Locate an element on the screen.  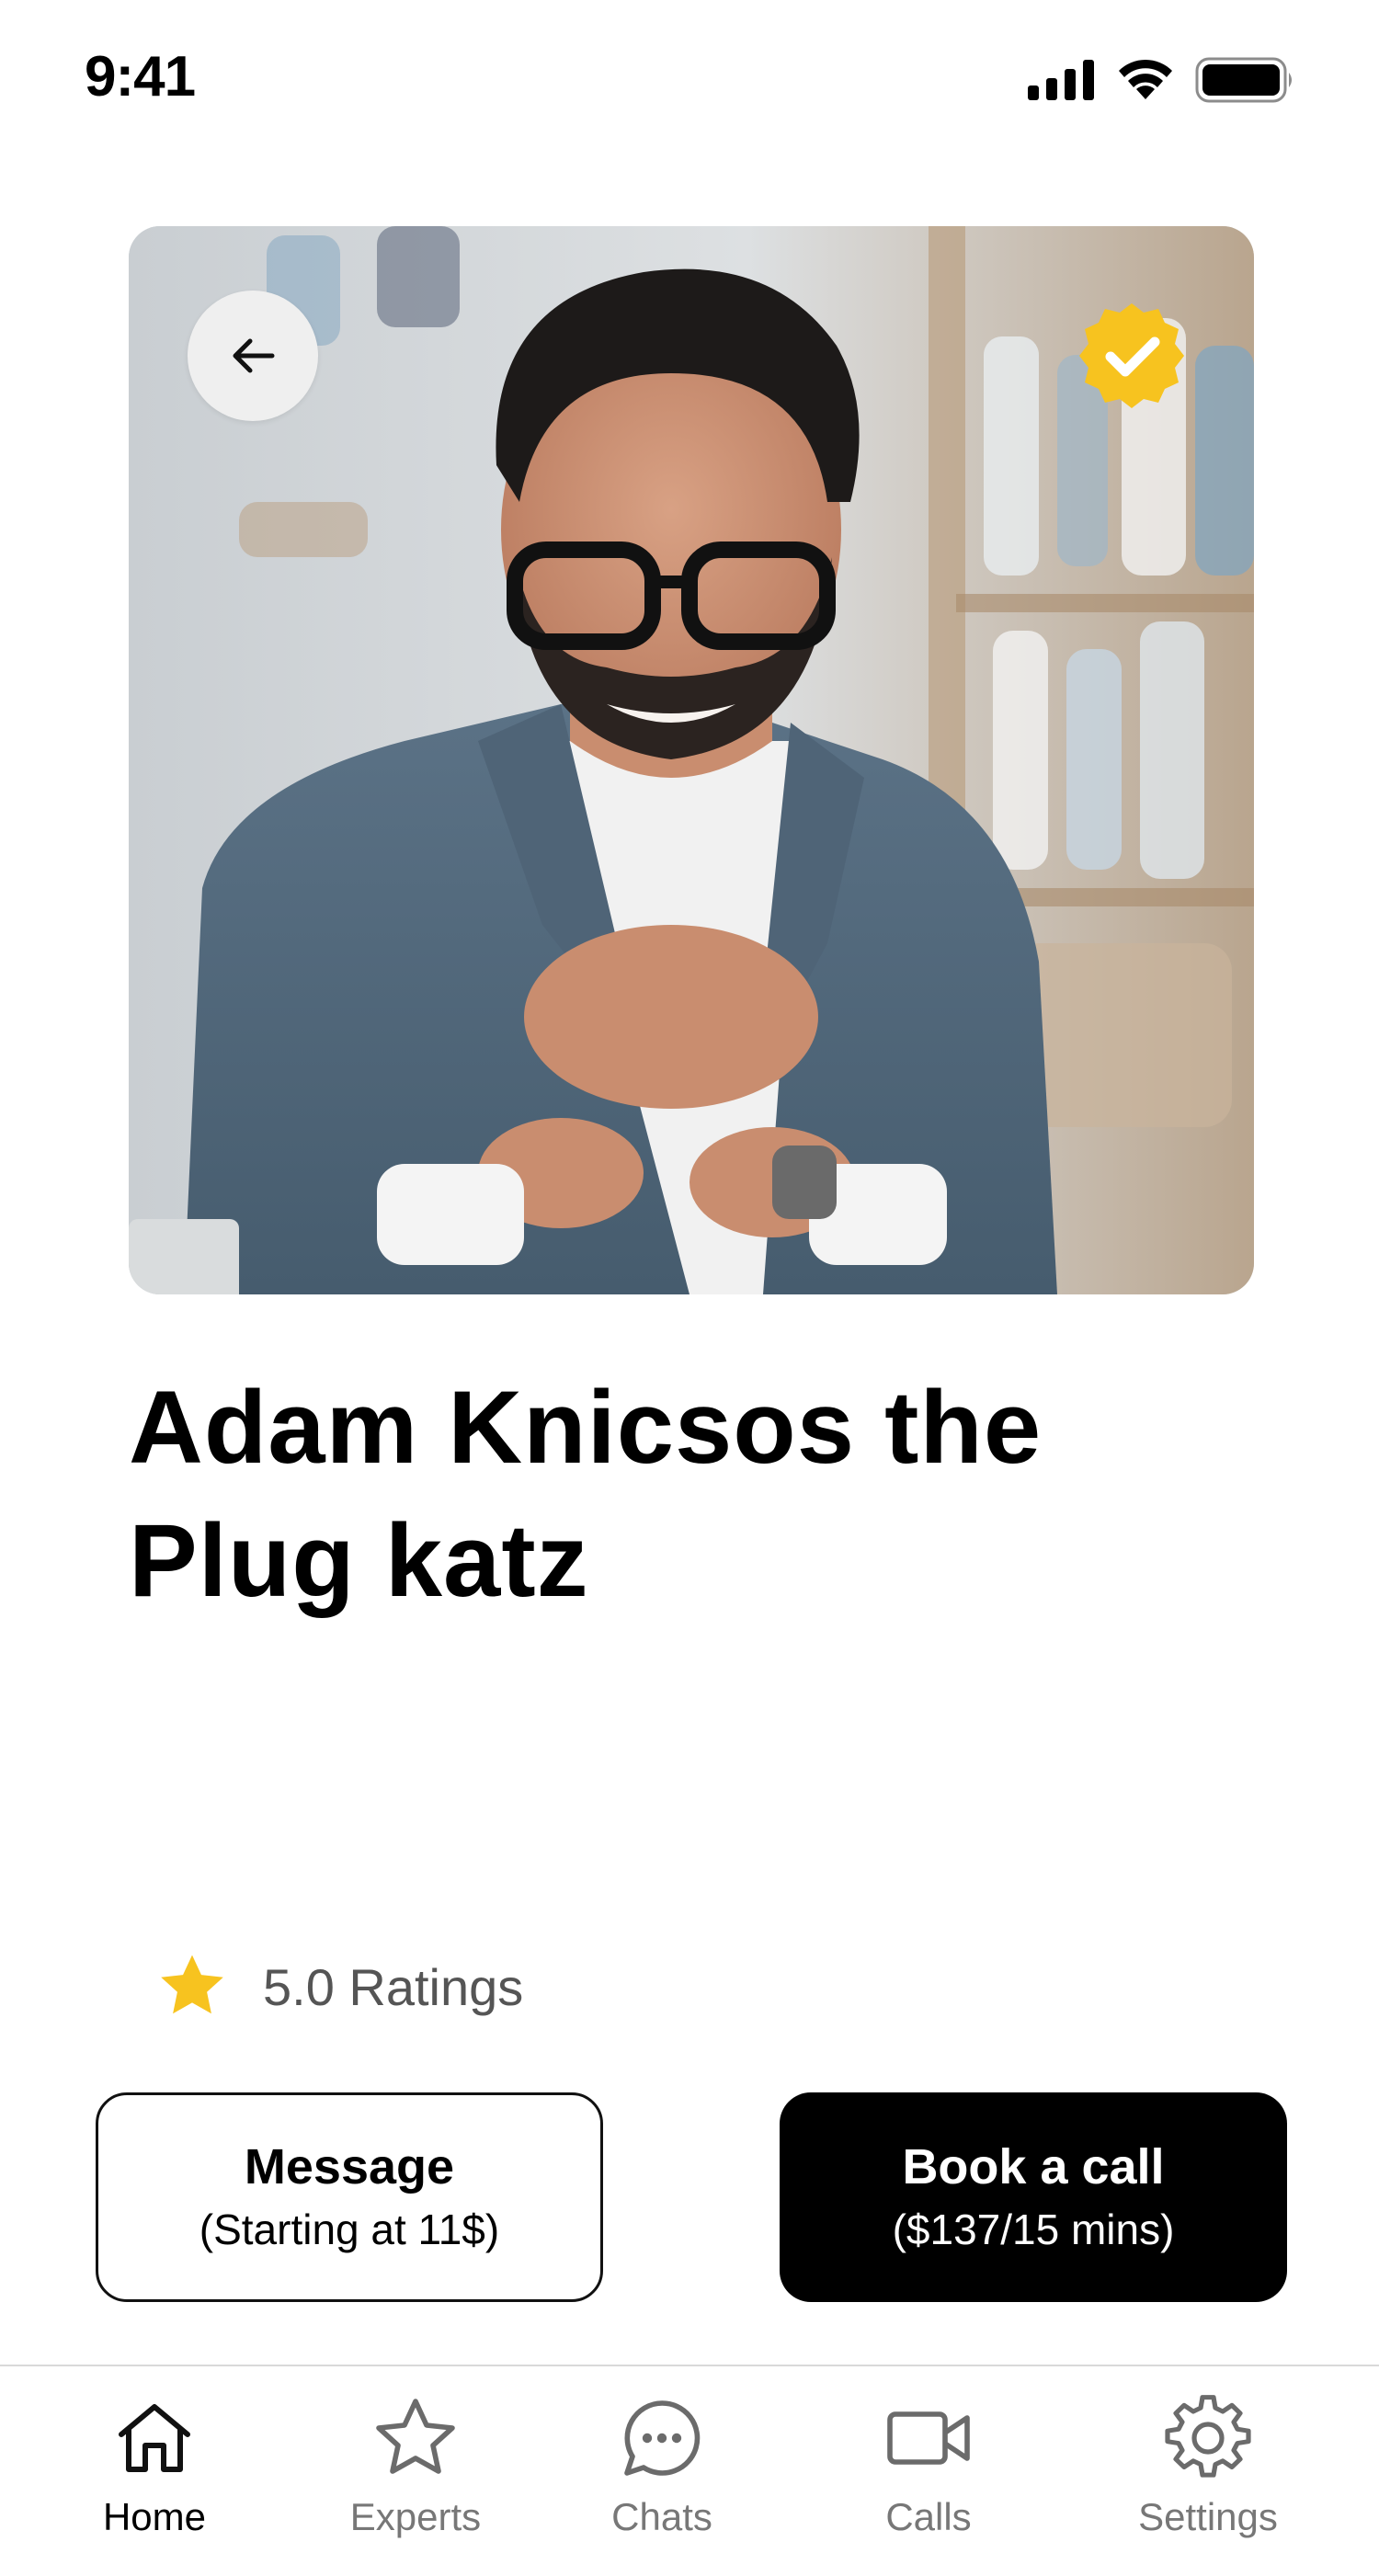
tab-home: Home is located at coordinates (154, 2466).